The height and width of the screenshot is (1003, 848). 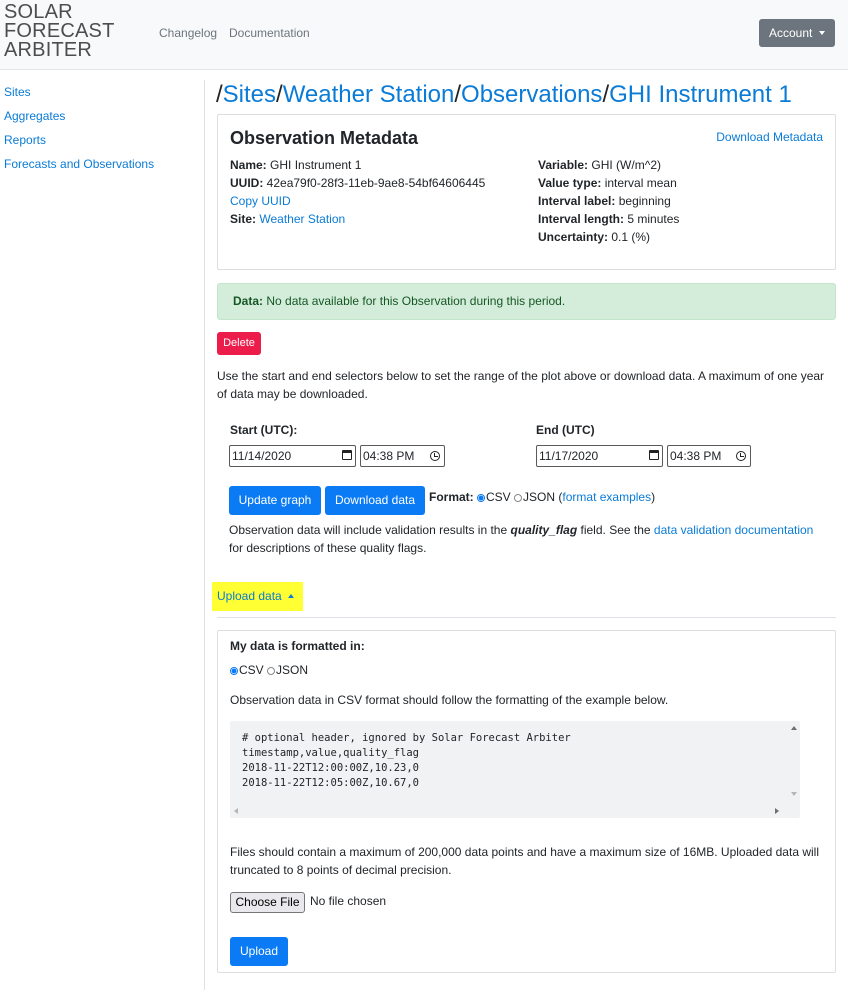 What do you see at coordinates (375, 500) in the screenshot?
I see `download-data-button: Download data` at bounding box center [375, 500].